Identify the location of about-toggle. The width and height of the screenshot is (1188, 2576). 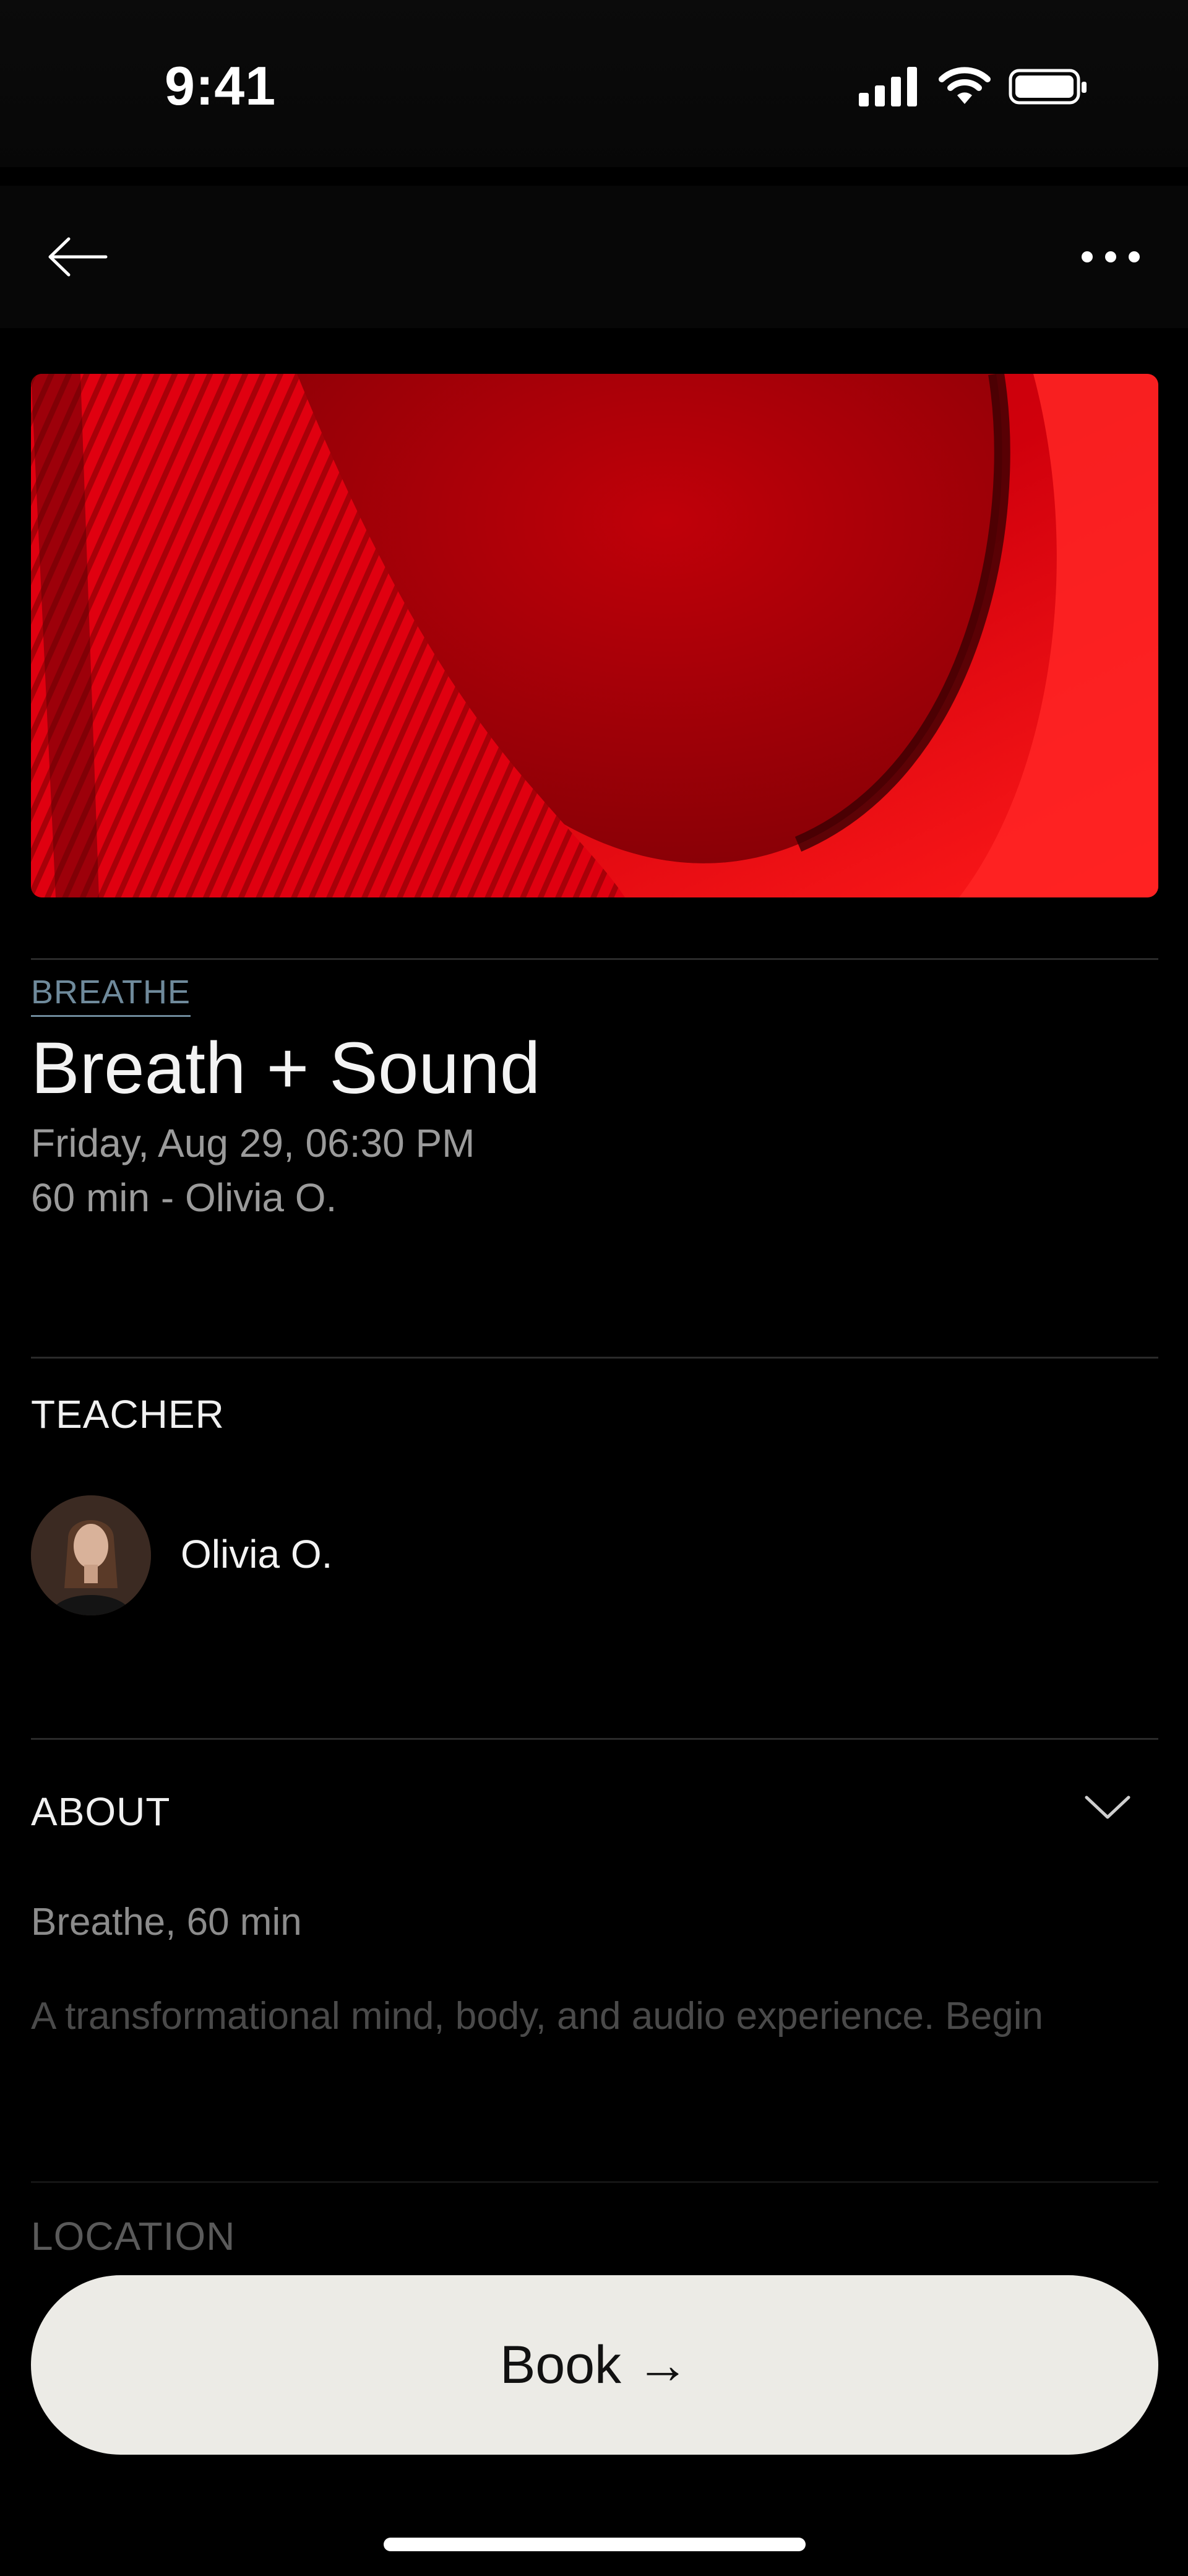
(1107, 1806).